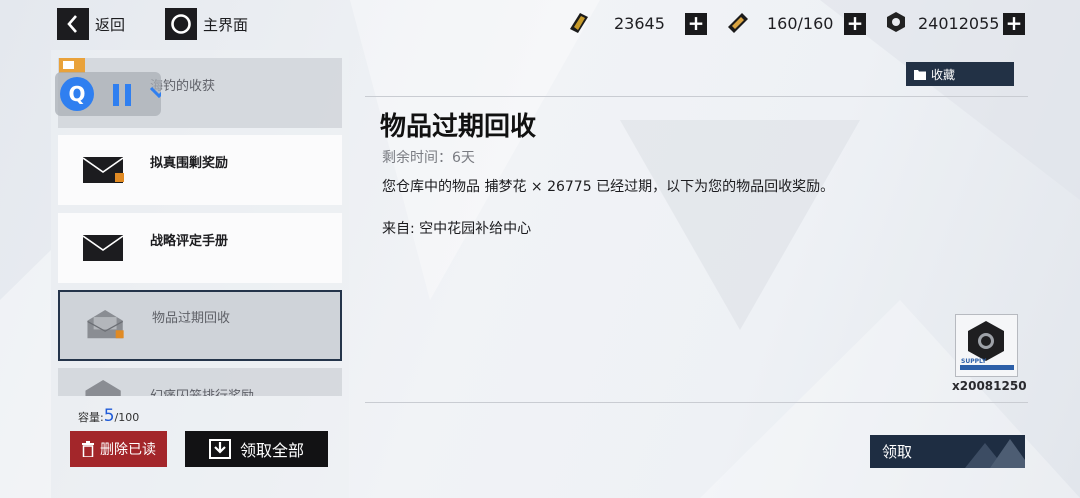 The height and width of the screenshot is (498, 1080). Describe the element at coordinates (91, 417) in the screenshot. I see `capacity-label: 容量:` at that location.